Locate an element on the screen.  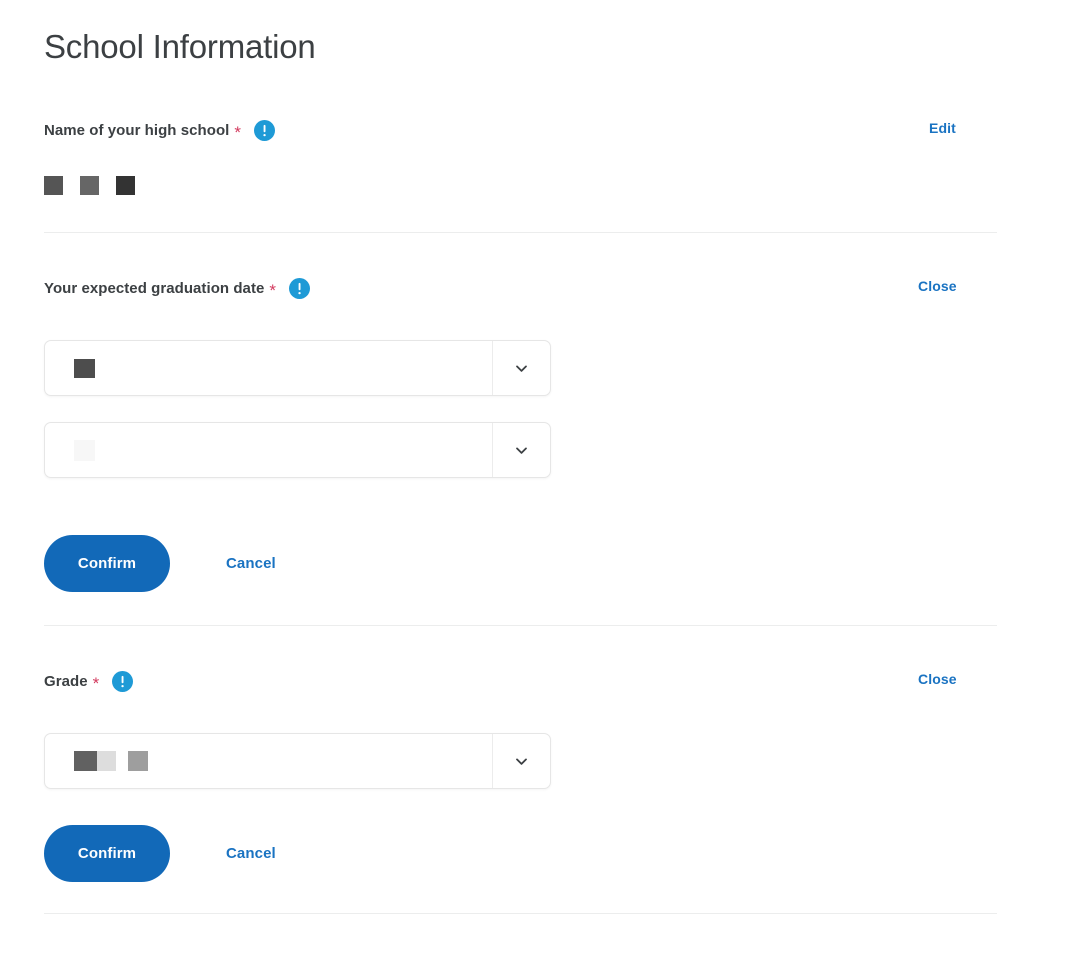
field-label-row: Grade * is located at coordinates (89, 681).